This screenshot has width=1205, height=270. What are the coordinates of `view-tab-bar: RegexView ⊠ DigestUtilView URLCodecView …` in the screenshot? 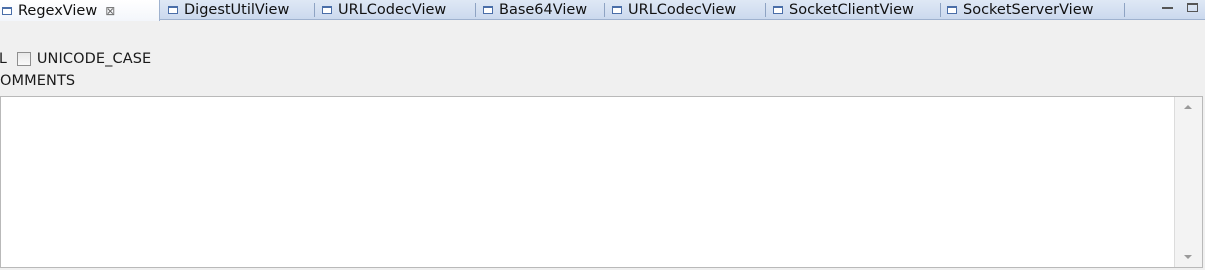 It's located at (602, 10).